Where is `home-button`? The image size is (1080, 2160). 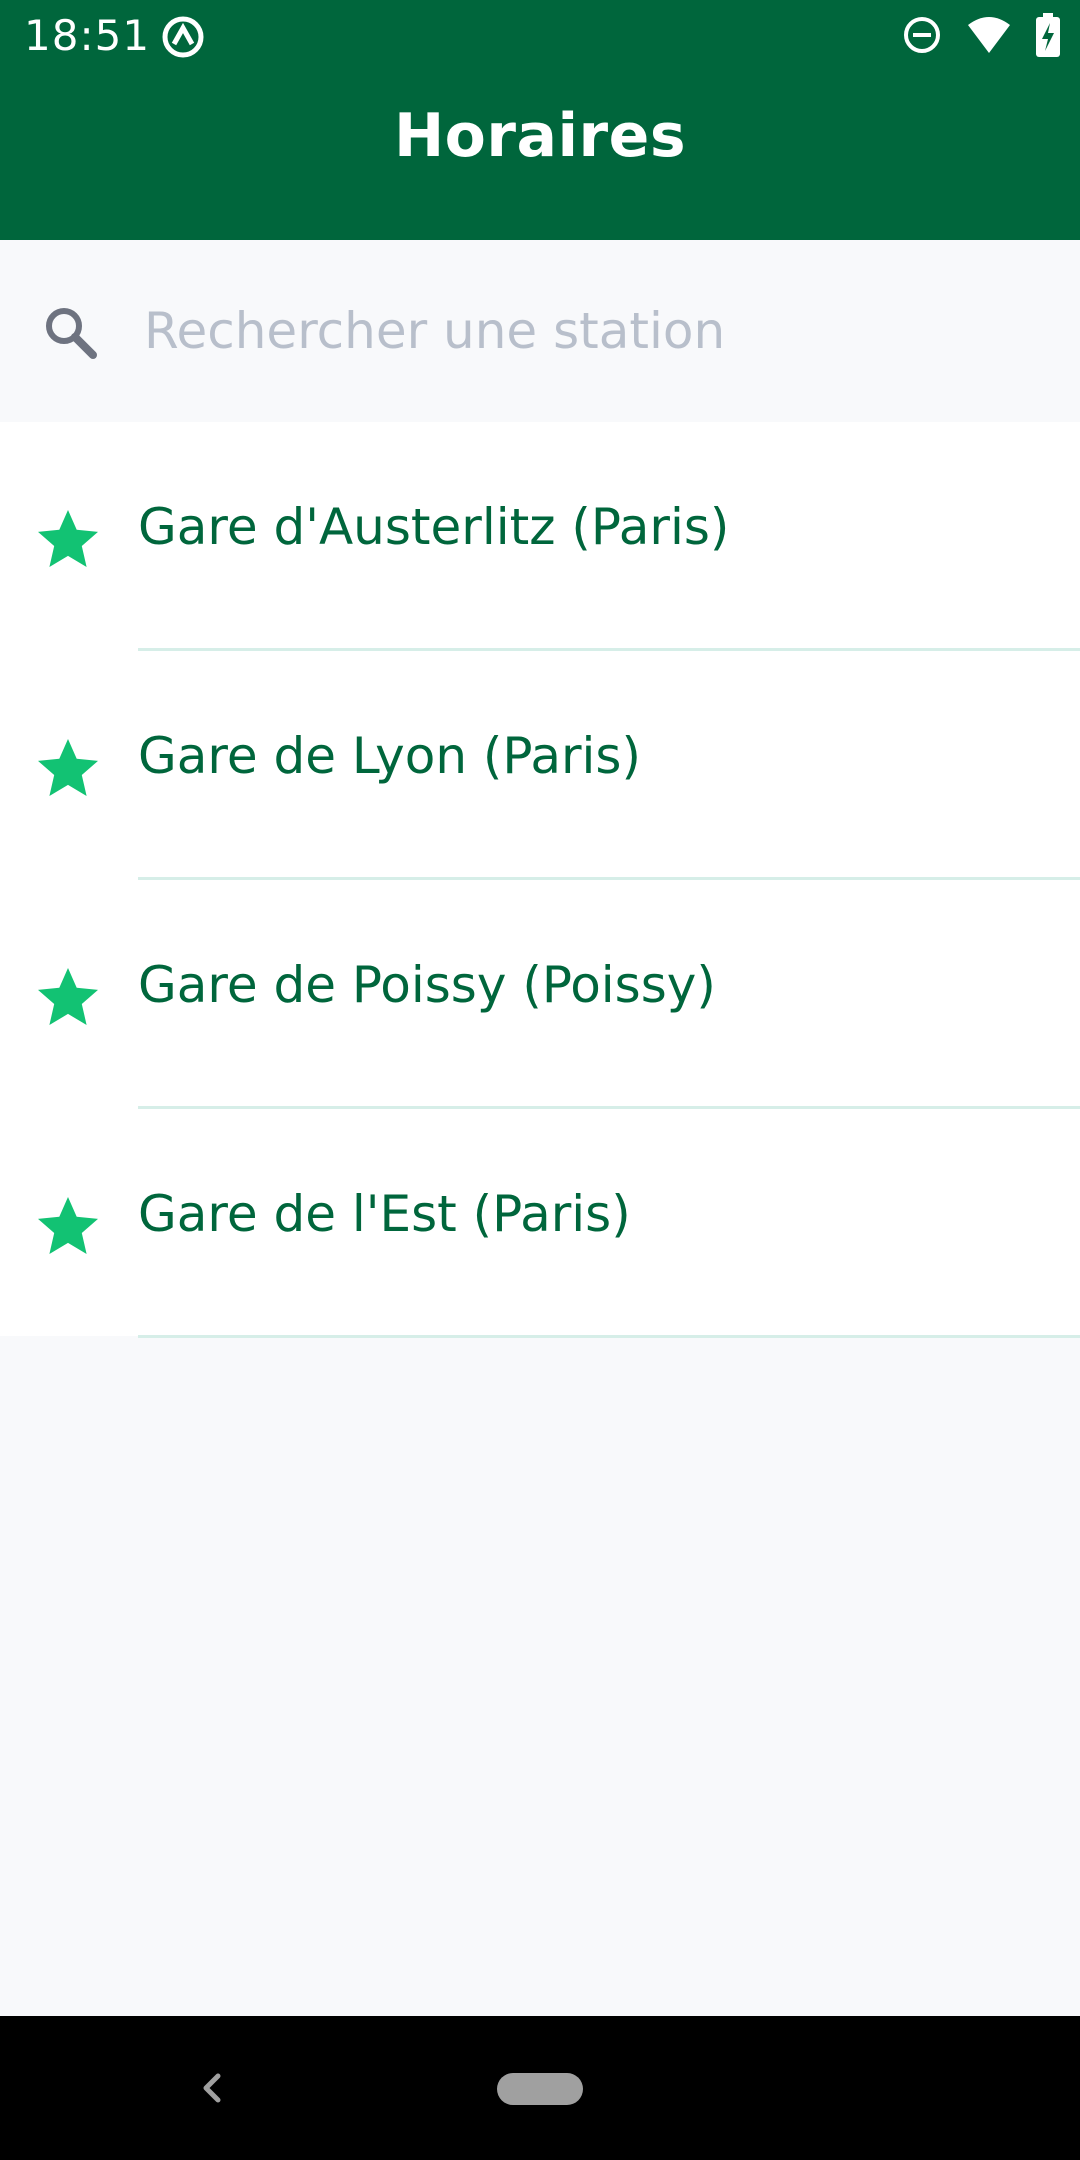 home-button is located at coordinates (540, 2089).